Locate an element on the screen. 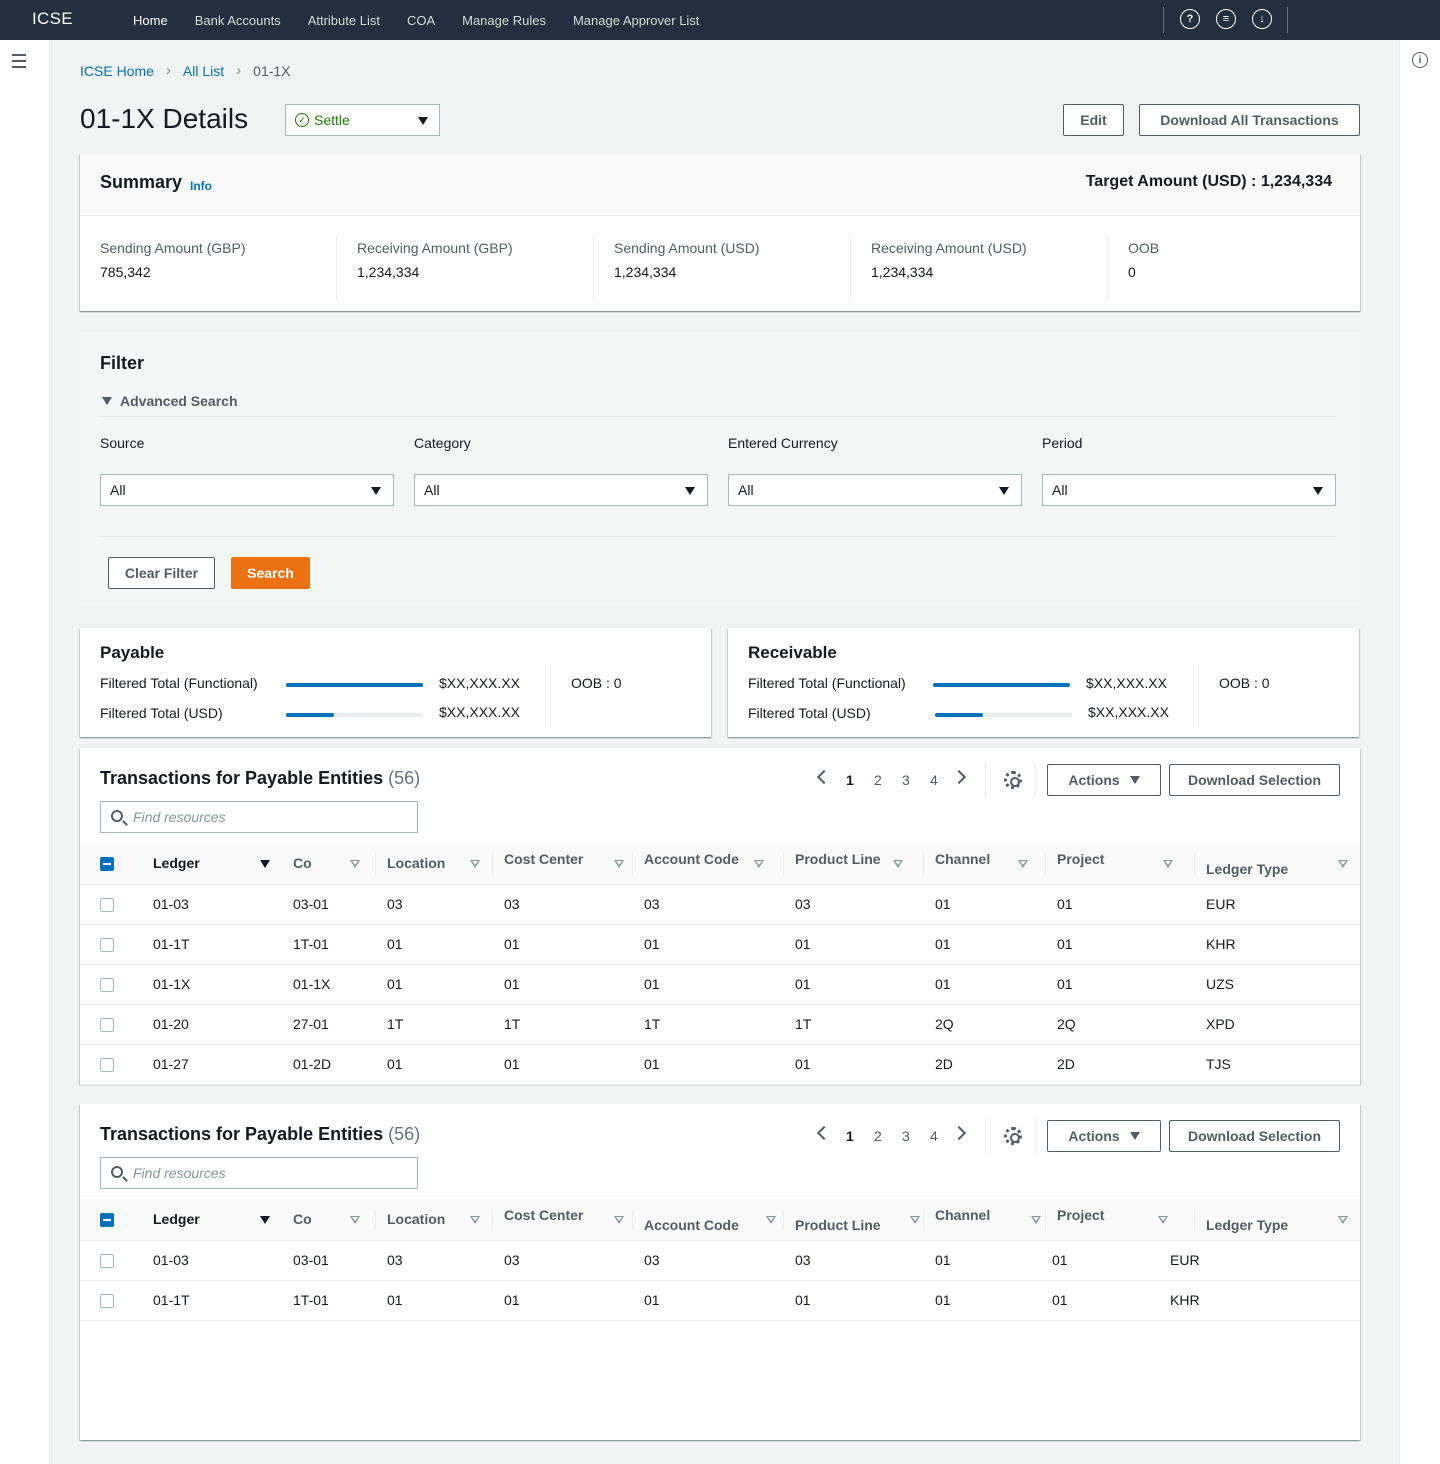  nav-item-home: Home is located at coordinates (150, 20).